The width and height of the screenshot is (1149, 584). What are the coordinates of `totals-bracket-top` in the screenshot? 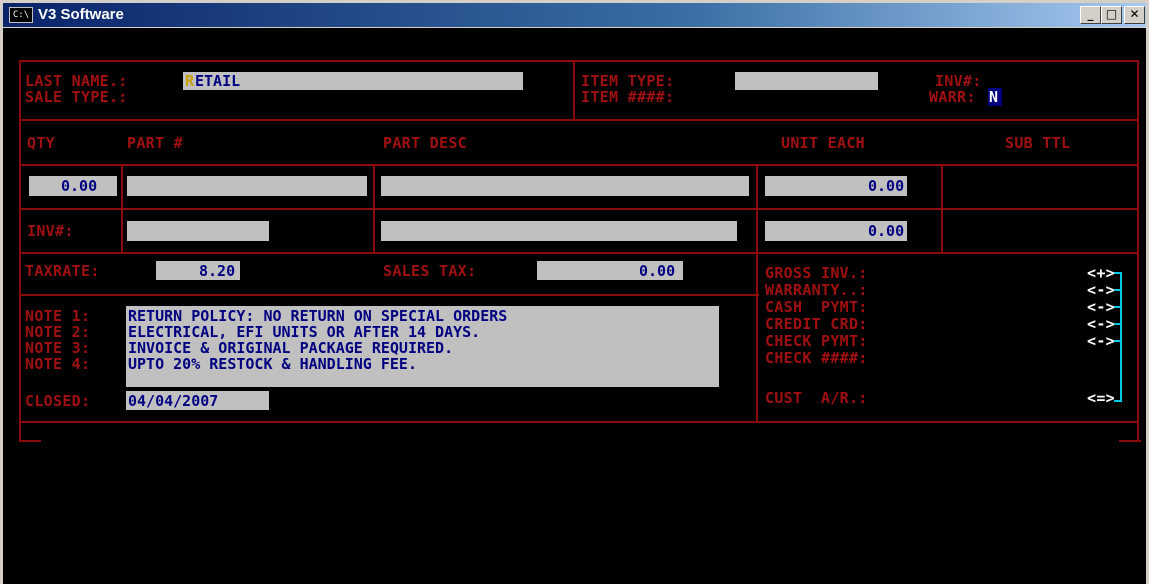 It's located at (1118, 273).